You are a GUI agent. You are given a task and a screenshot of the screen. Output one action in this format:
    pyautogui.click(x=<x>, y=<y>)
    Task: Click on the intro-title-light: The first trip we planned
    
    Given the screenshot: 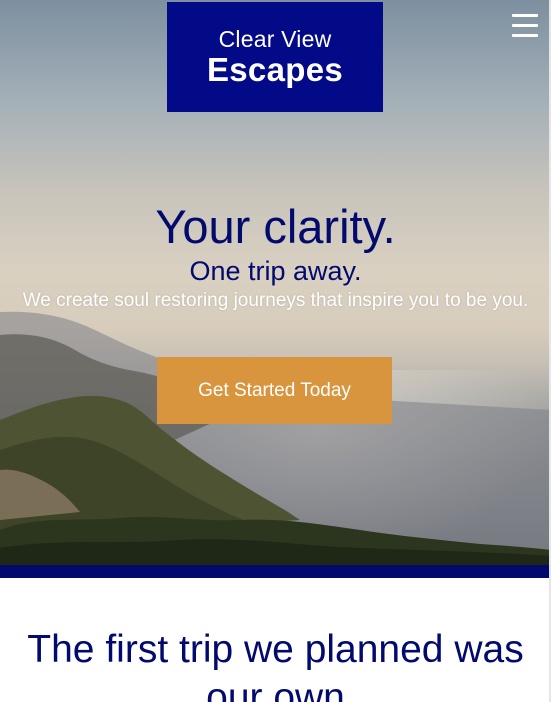 What is the action you would take?
    pyautogui.click(x=241, y=649)
    